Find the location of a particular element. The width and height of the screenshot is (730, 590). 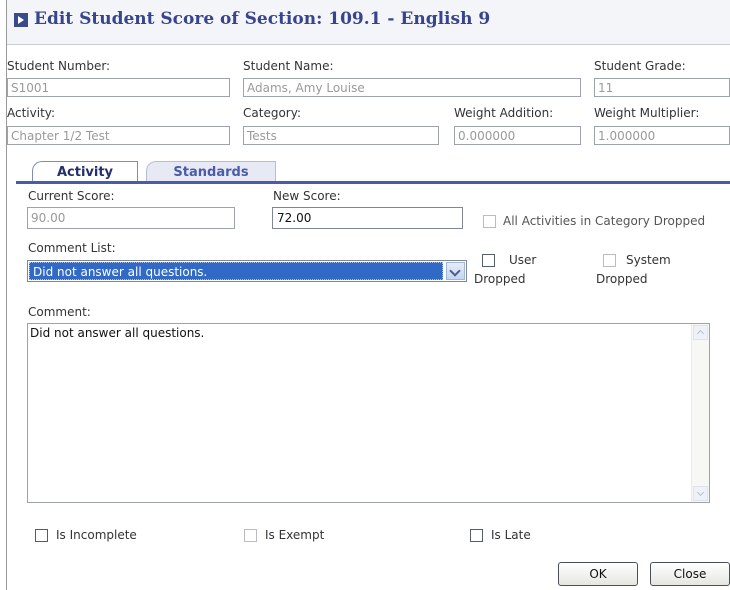

is-incomplete-checkbox is located at coordinates (41, 535).